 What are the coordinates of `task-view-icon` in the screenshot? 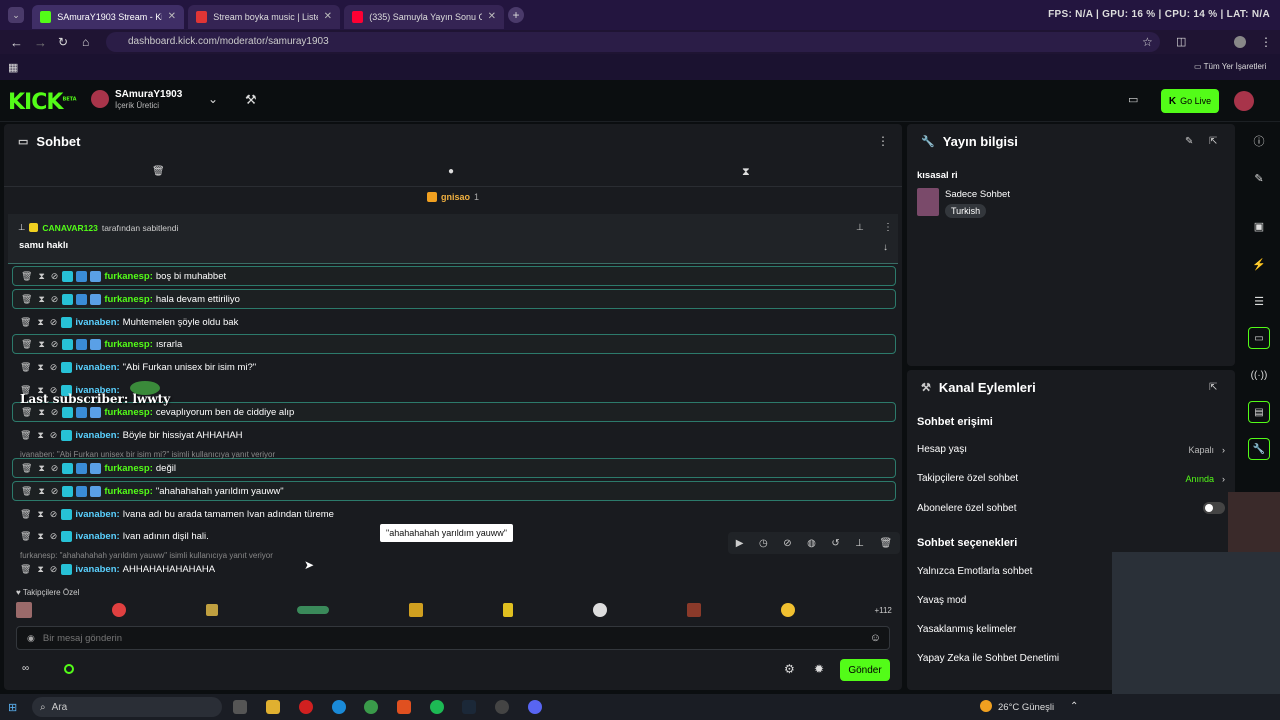 It's located at (240, 707).